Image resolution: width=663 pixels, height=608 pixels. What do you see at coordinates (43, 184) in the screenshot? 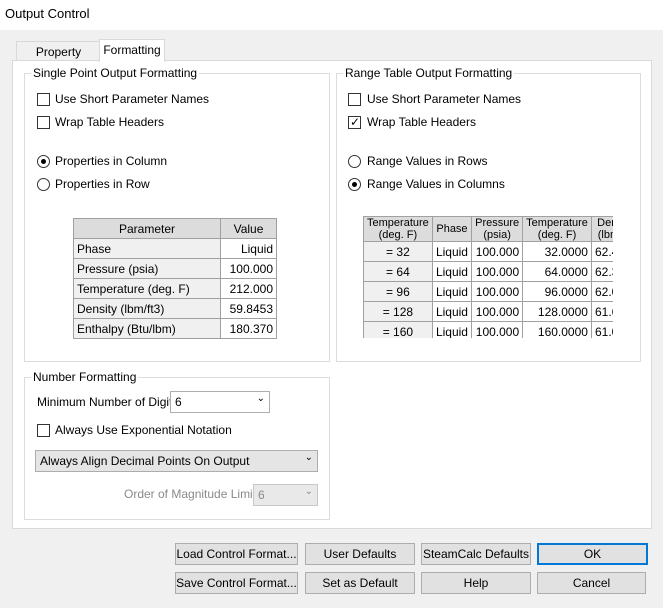
I see `sp-properties-in-row-radio` at bounding box center [43, 184].